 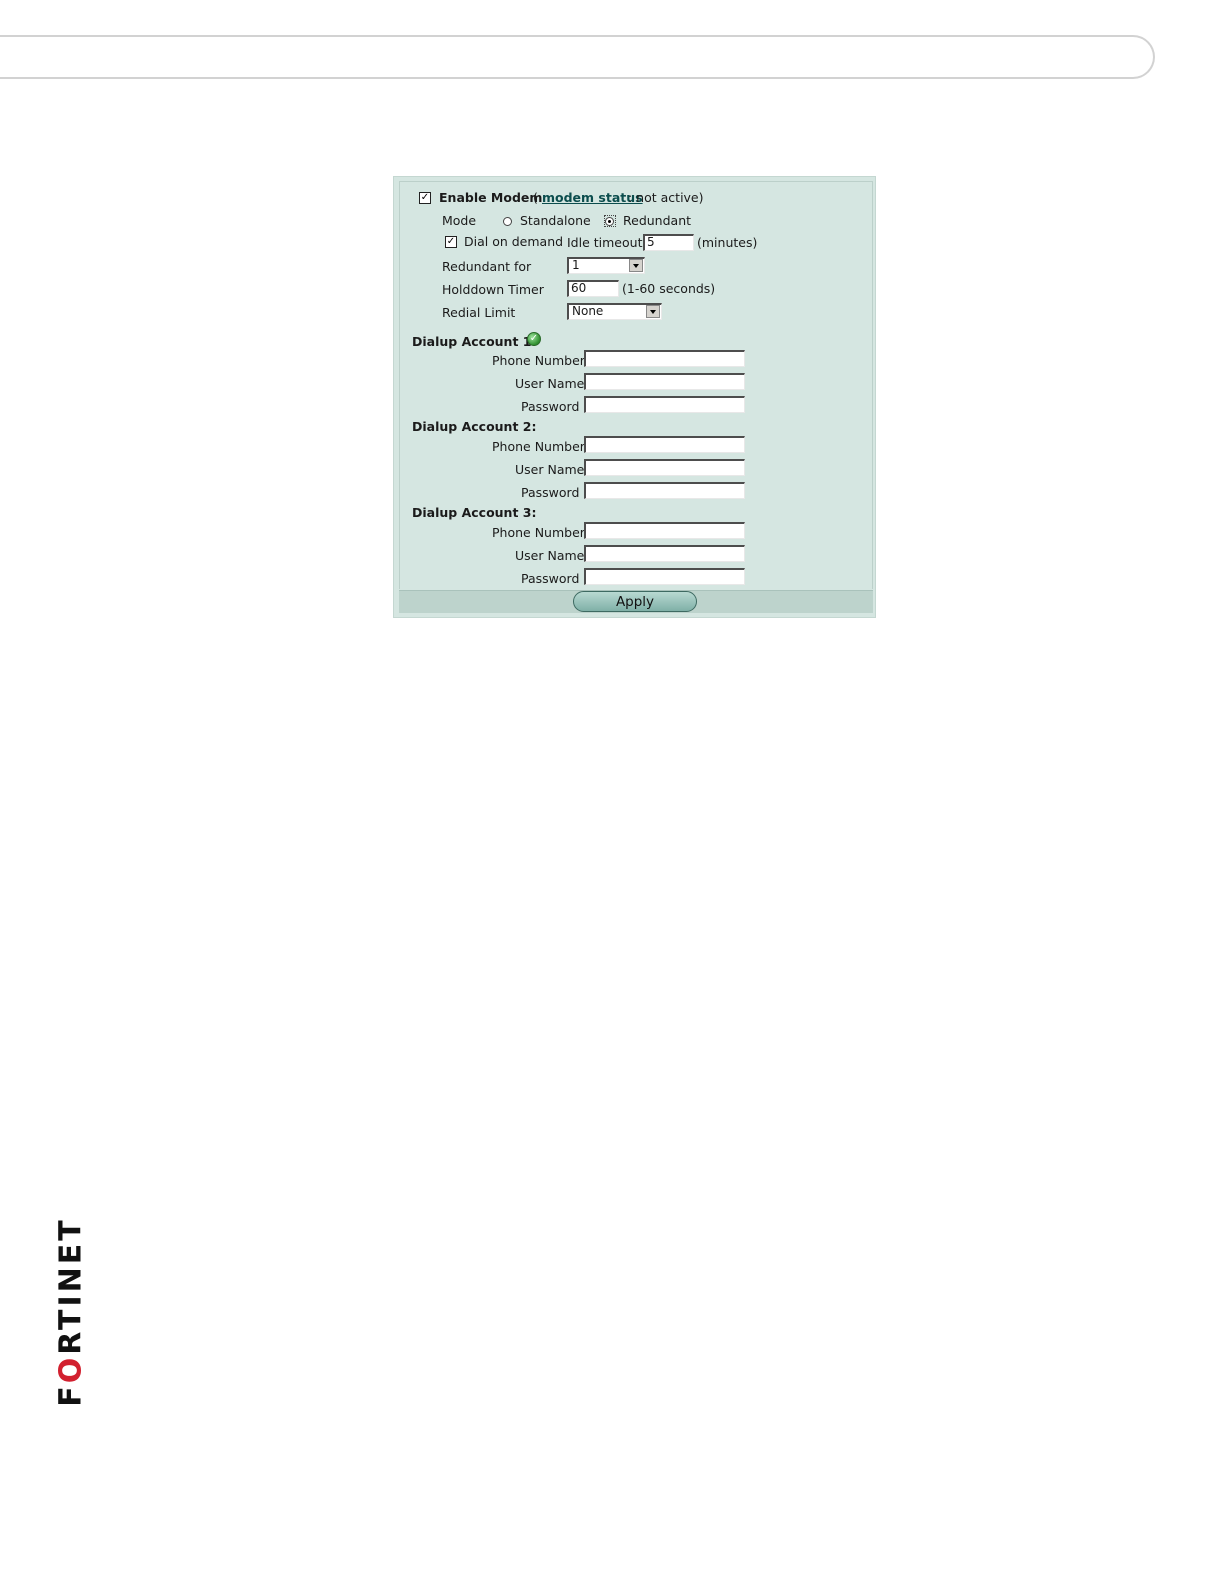 I want to click on account-1-password-input, so click(x=664, y=404).